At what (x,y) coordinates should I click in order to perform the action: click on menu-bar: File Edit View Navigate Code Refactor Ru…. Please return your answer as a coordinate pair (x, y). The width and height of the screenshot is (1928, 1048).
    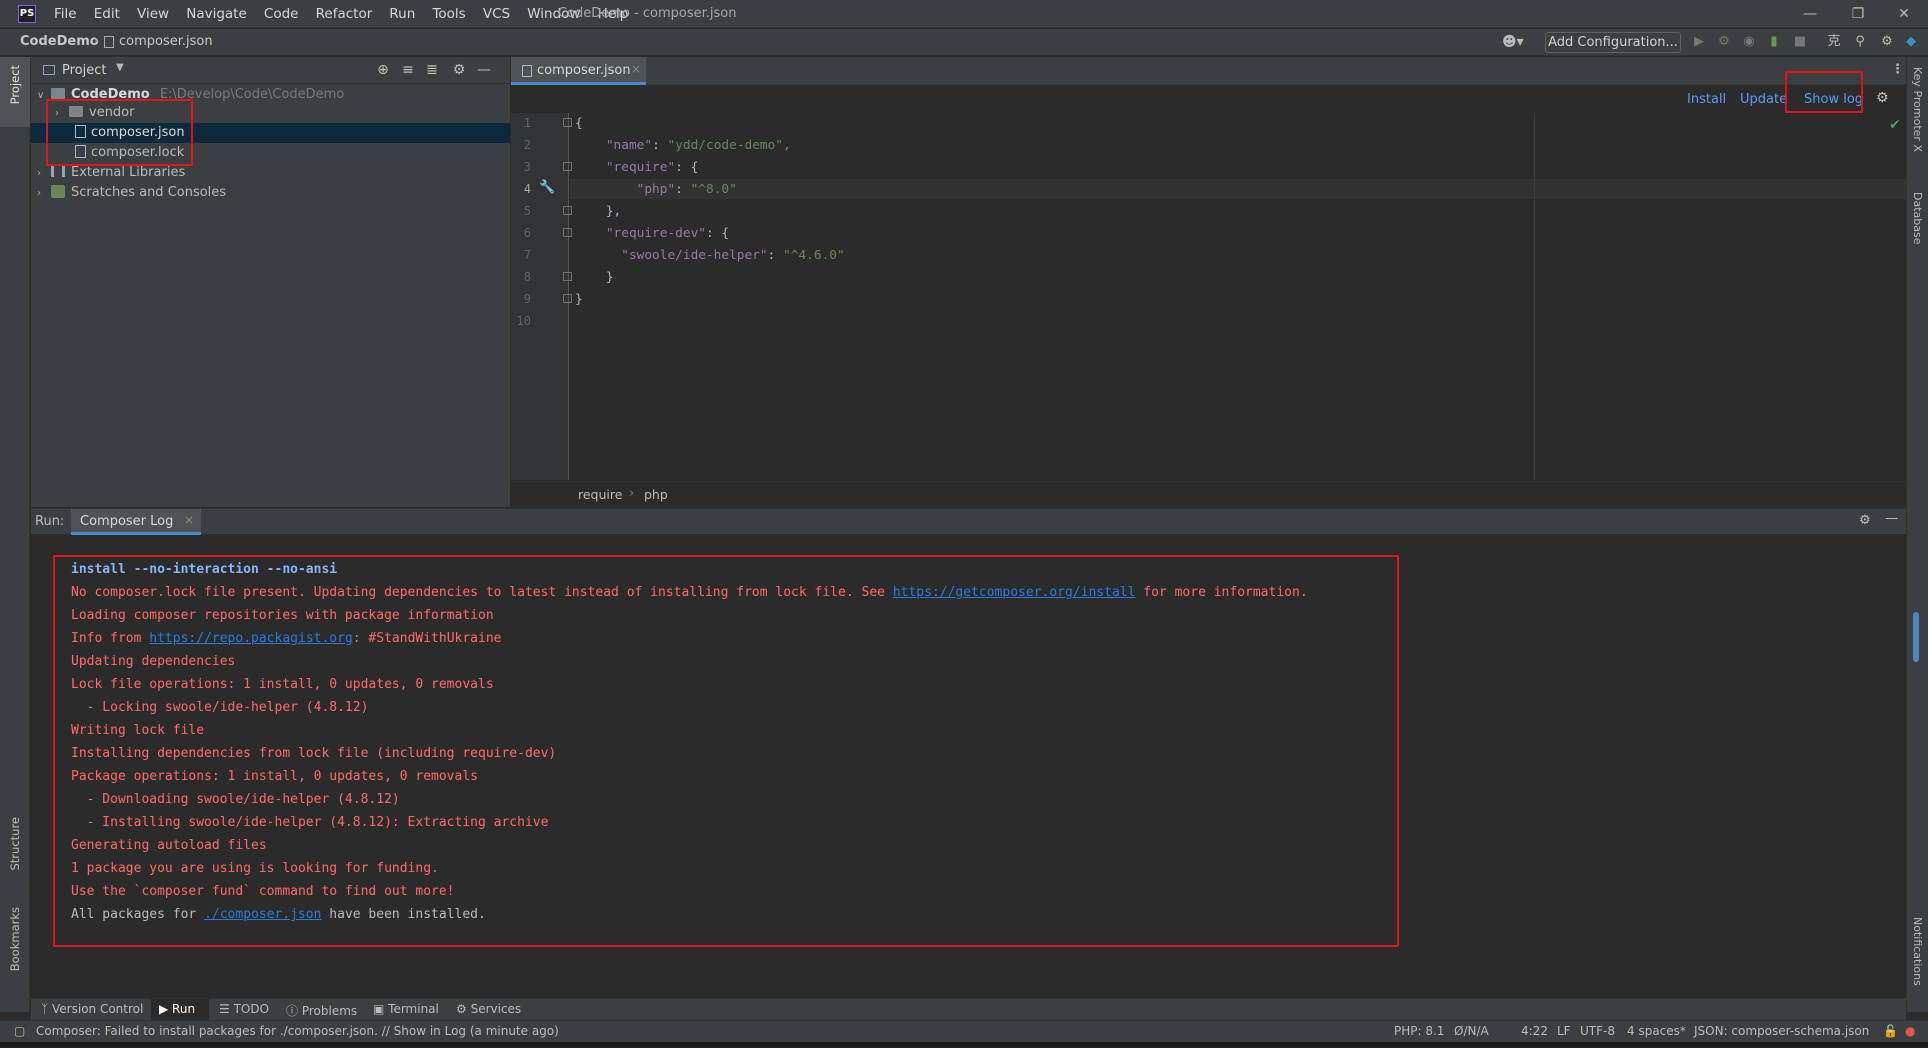
    Looking at the image, I should click on (347, 14).